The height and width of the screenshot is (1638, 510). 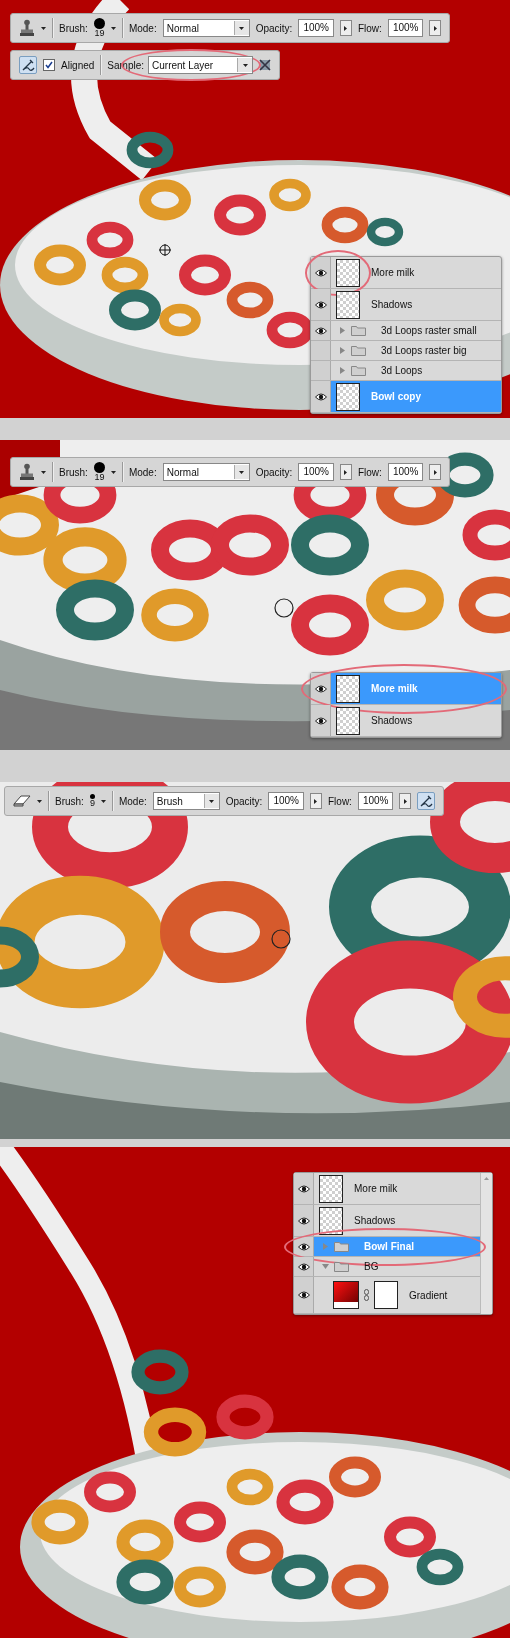 I want to click on layer-row: 3d Loops raster small, so click(x=406, y=331).